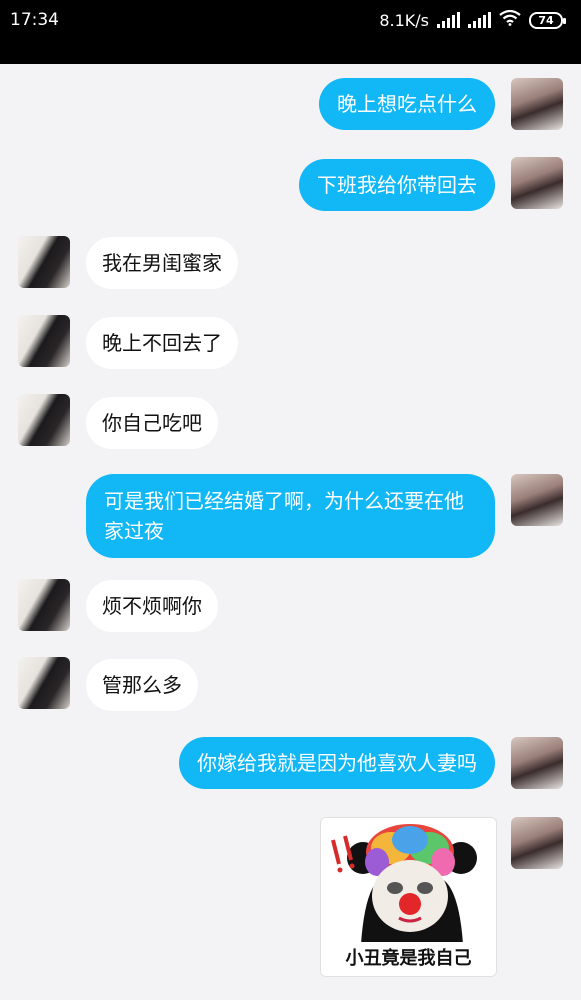 The height and width of the screenshot is (1000, 581). Describe the element at coordinates (408, 959) in the screenshot. I see `sticker-caption: 小丑竟是我自己` at that location.